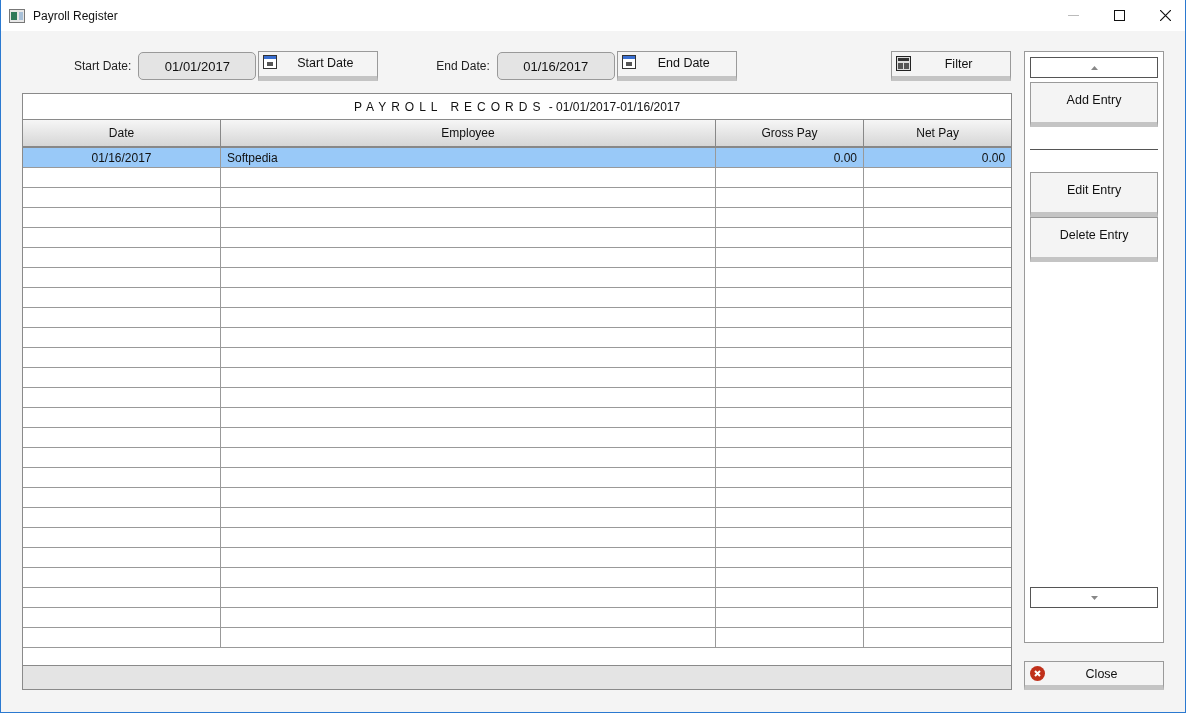  What do you see at coordinates (1094, 194) in the screenshot?
I see `edit-entry-button: Edit Entry` at bounding box center [1094, 194].